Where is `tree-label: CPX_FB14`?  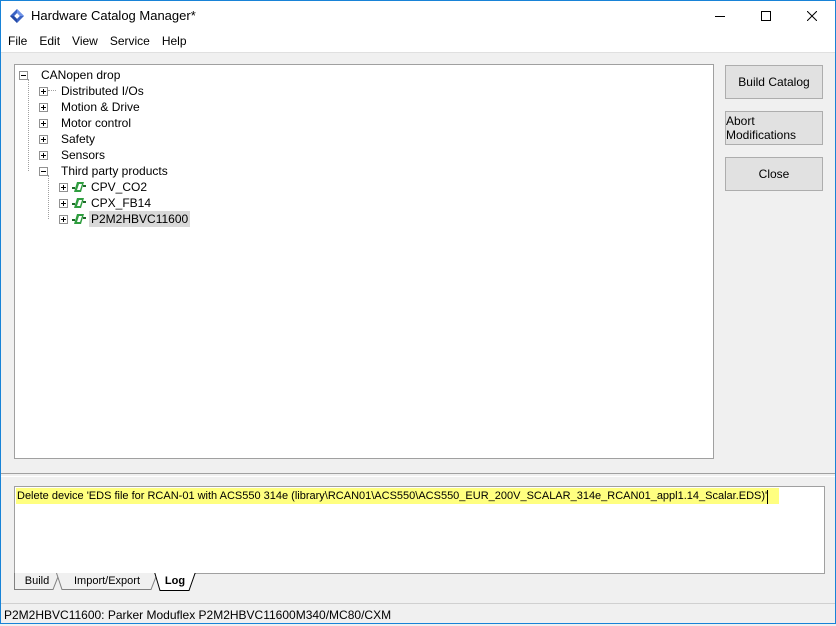 tree-label: CPX_FB14 is located at coordinates (121, 203).